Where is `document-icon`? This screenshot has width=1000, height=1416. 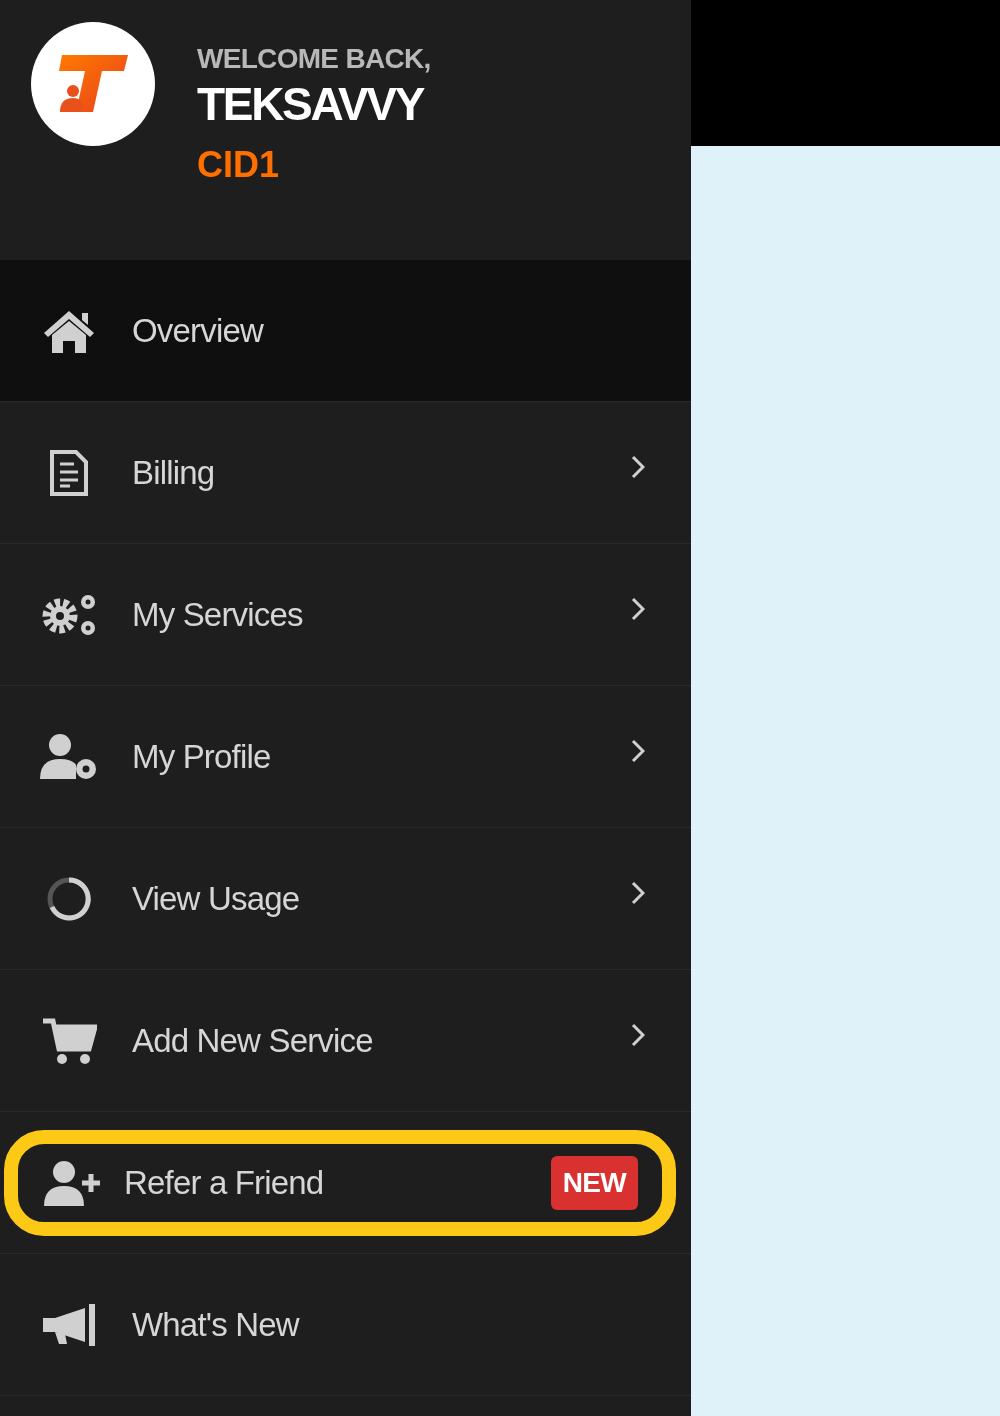 document-icon is located at coordinates (69, 472).